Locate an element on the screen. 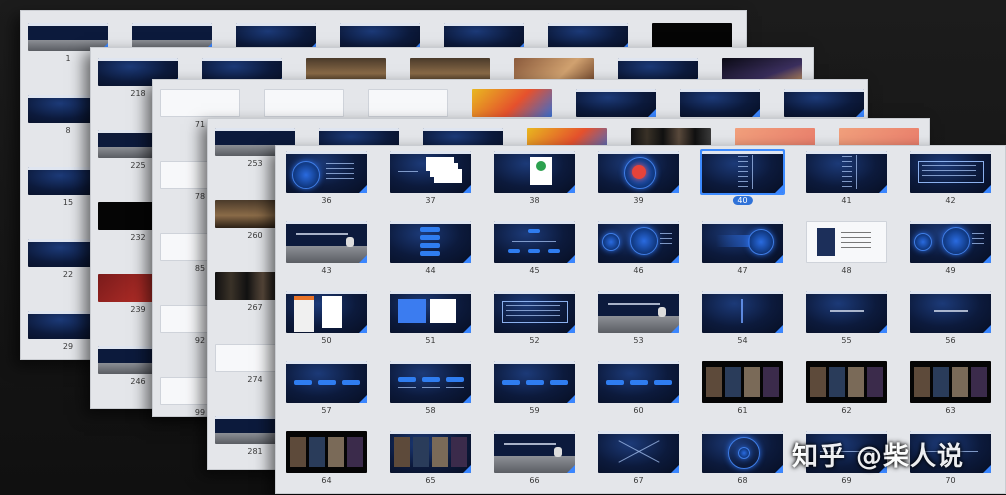 The height and width of the screenshot is (495, 1006). slide-number: 49 is located at coordinates (950, 270).